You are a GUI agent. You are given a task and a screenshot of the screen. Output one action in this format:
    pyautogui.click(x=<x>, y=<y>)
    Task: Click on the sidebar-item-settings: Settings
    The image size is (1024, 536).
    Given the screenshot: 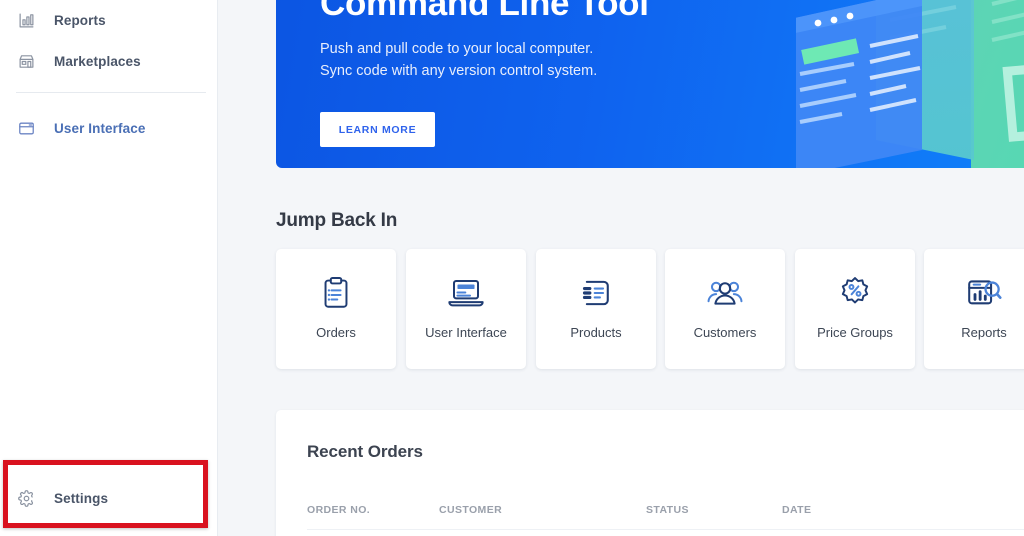 What is the action you would take?
    pyautogui.click(x=109, y=498)
    